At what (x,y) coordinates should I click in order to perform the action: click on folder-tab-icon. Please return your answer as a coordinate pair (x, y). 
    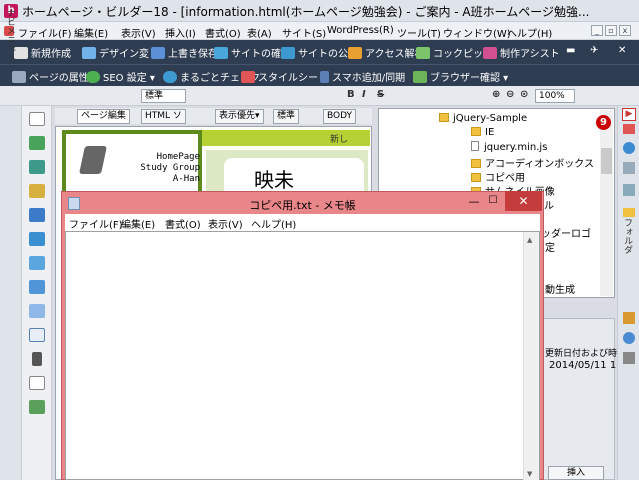
    Looking at the image, I should click on (629, 212).